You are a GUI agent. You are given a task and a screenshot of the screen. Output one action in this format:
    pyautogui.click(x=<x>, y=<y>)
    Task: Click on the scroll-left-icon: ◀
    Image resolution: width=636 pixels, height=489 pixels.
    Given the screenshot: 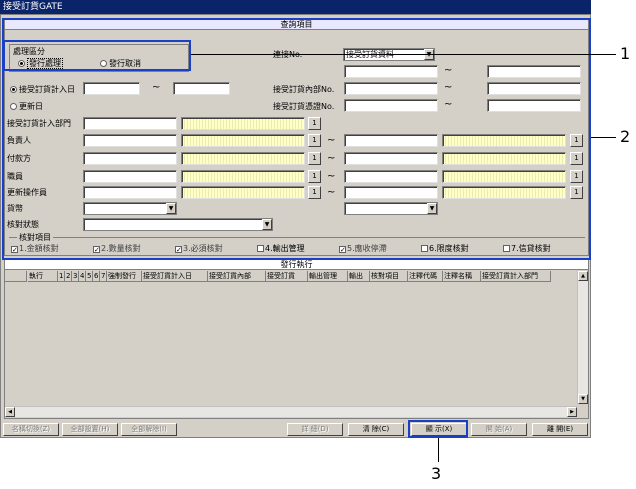 What is the action you would take?
    pyautogui.click(x=10, y=412)
    